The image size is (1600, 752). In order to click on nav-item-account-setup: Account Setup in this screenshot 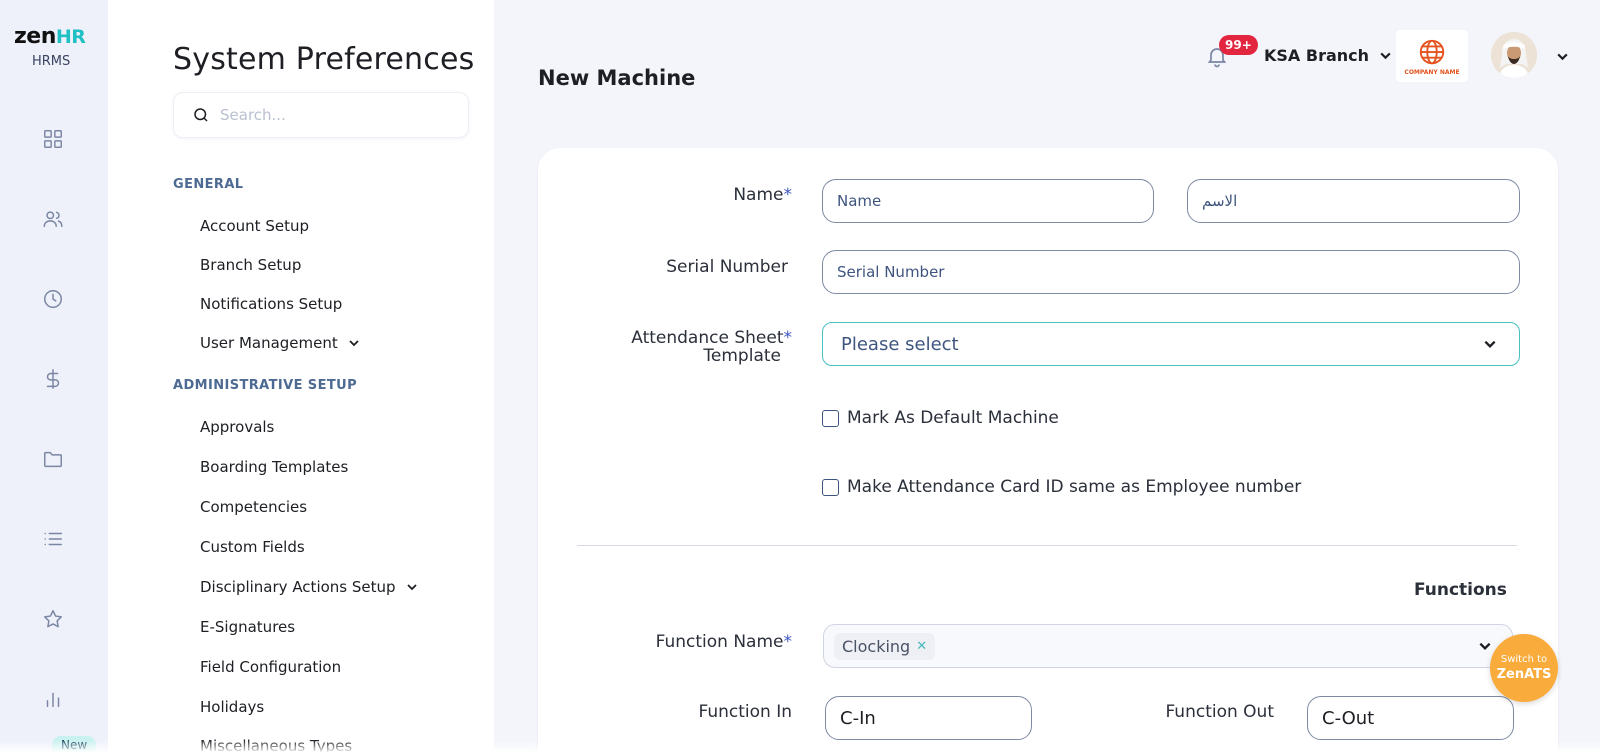, I will do `click(254, 226)`.